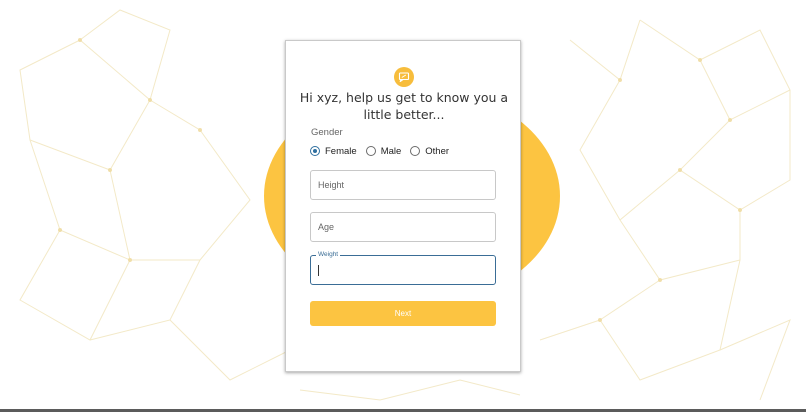 This screenshot has width=806, height=412. I want to click on weight-input, so click(403, 270).